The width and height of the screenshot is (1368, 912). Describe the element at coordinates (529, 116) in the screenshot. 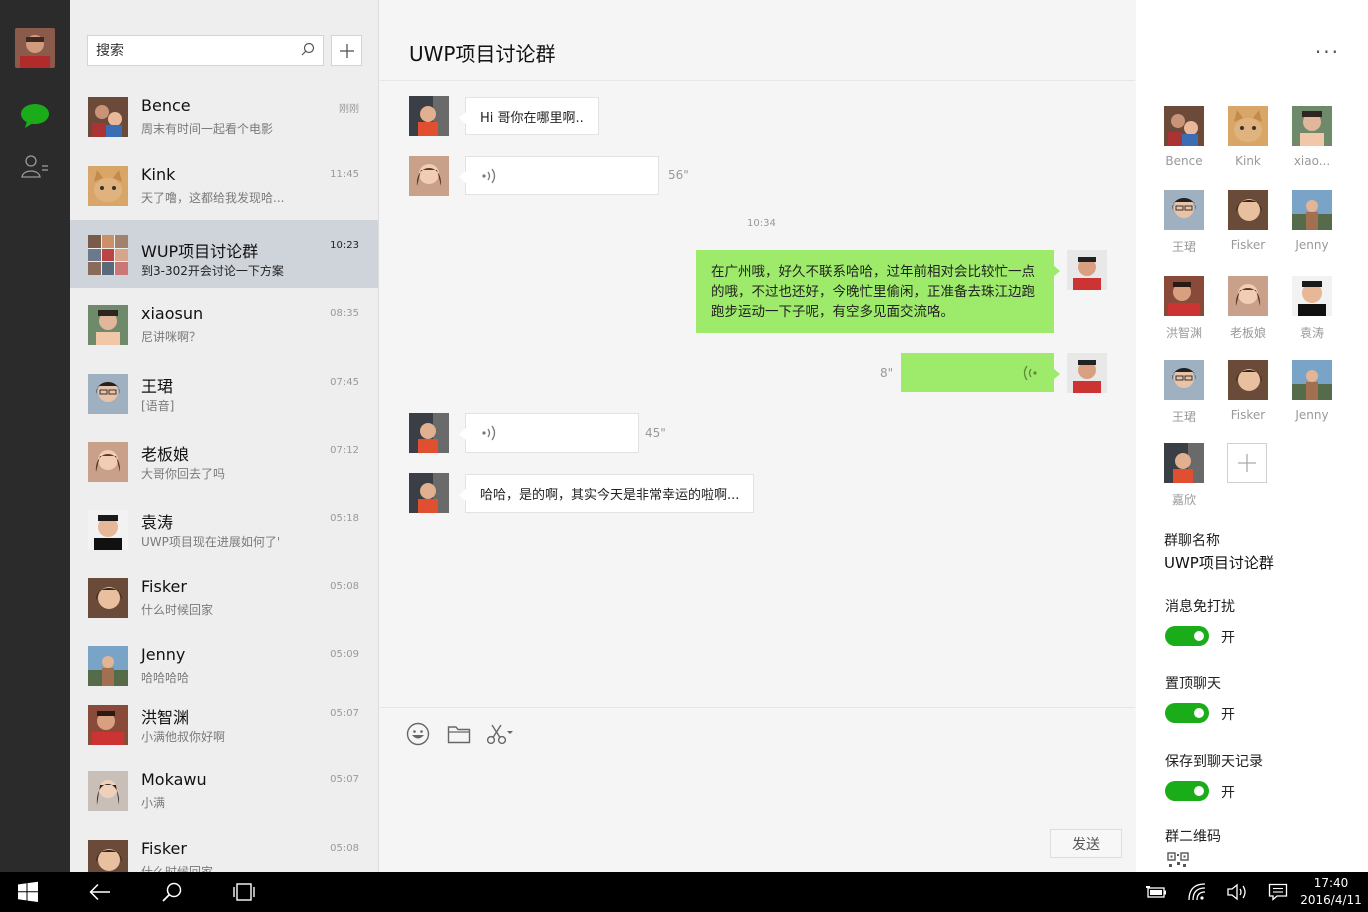

I see `message-bubble: Hi 哥你在哪里啊..` at that location.